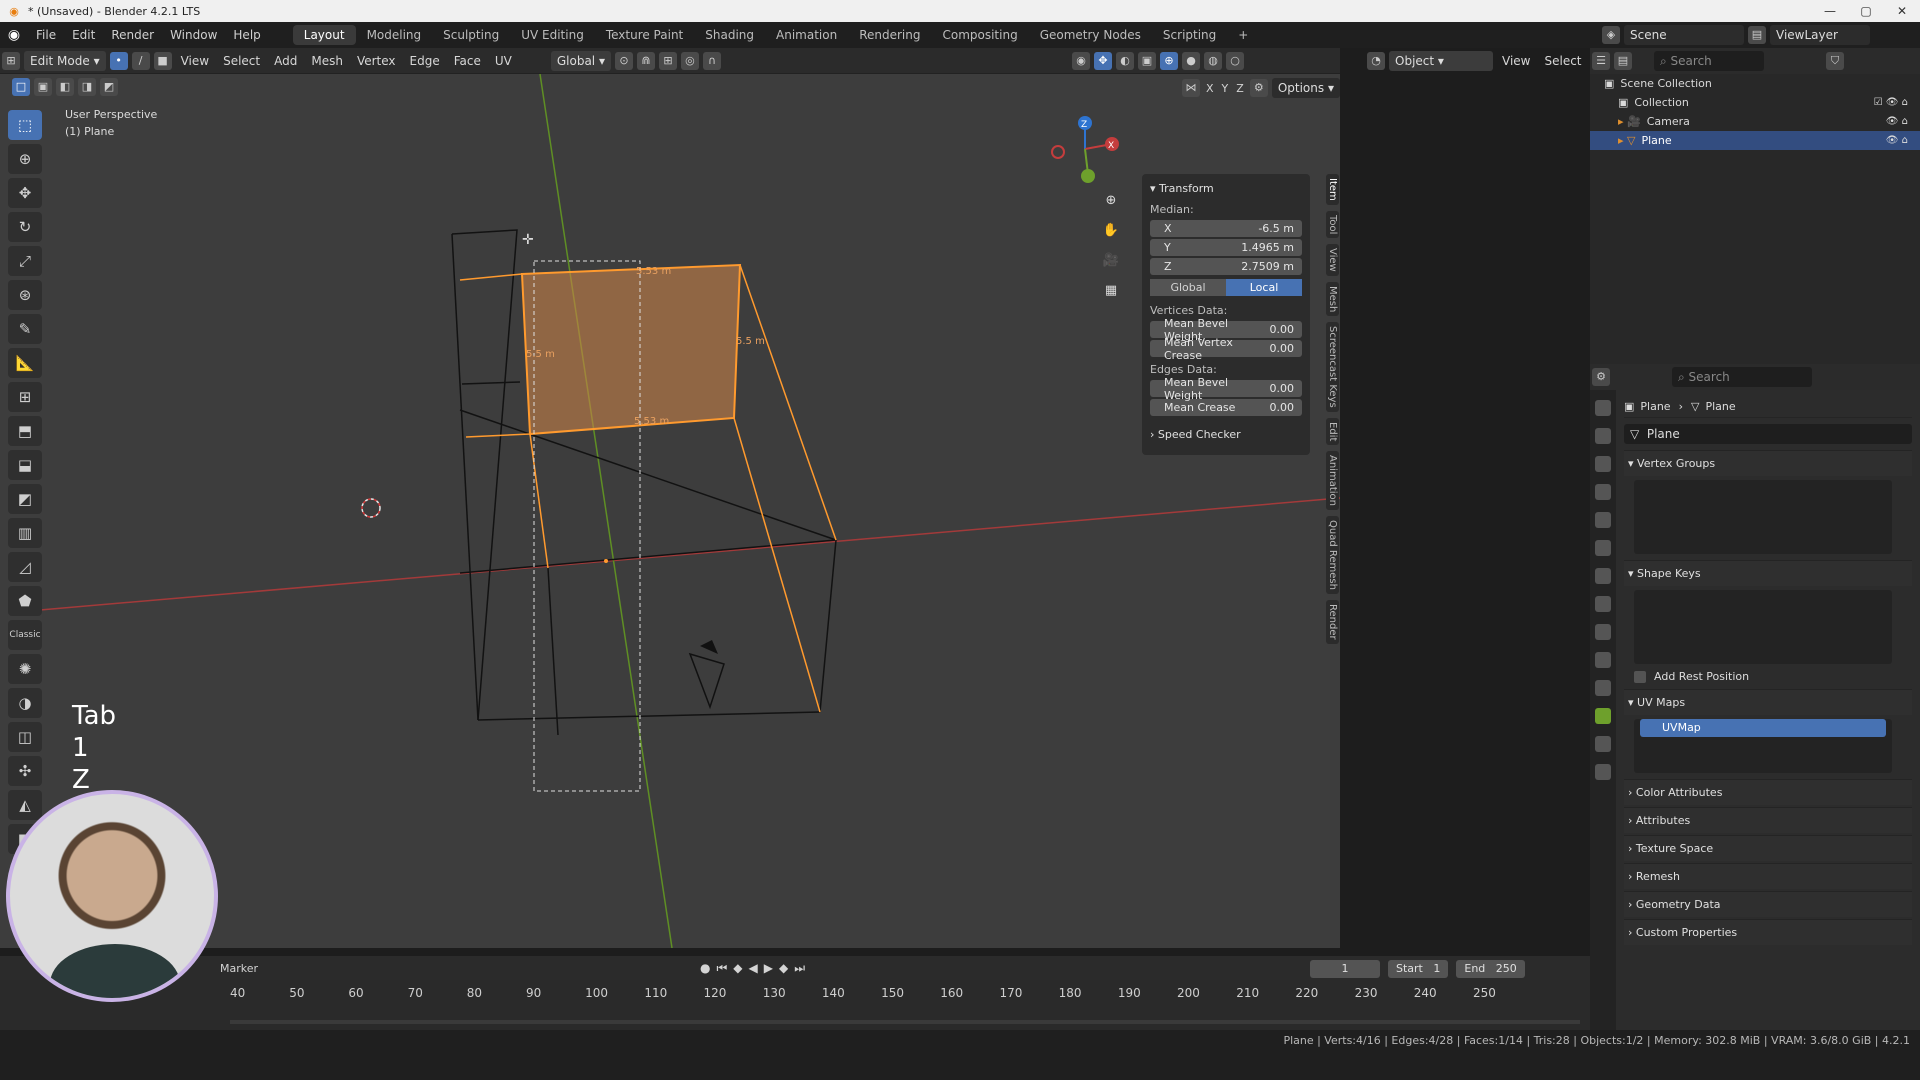  What do you see at coordinates (1601, 61) in the screenshot?
I see `outliner-editor-icon: ☰` at bounding box center [1601, 61].